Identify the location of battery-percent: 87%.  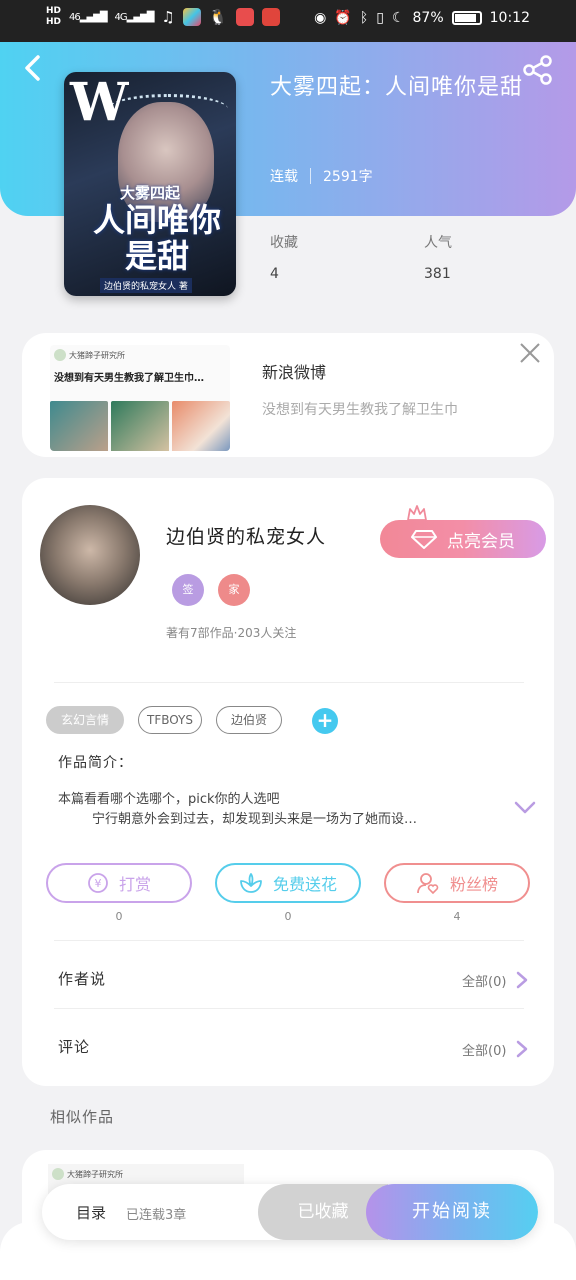
(428, 18).